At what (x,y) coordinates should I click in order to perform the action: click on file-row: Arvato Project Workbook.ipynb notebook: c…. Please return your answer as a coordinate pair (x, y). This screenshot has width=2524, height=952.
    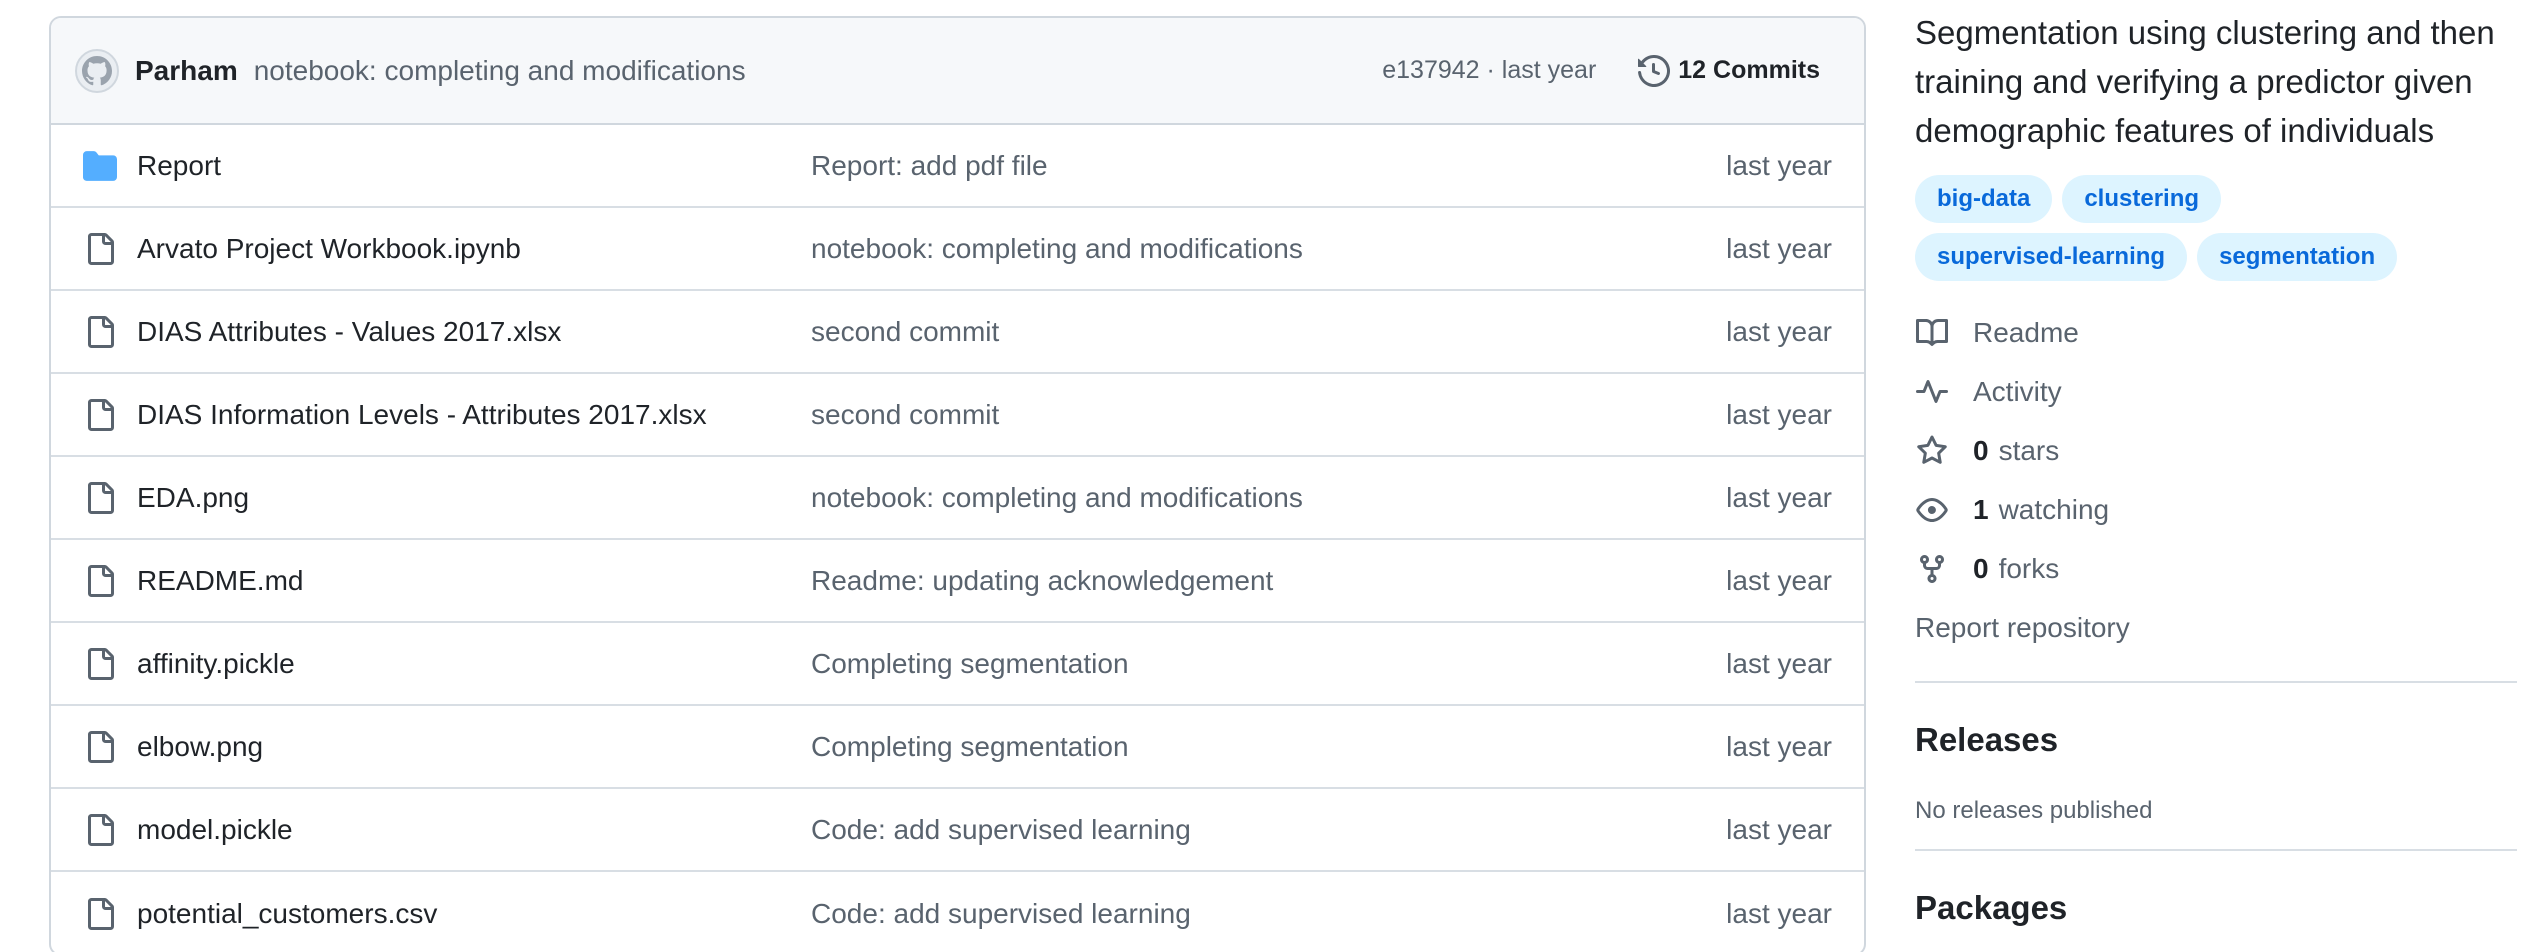
    Looking at the image, I should click on (957, 249).